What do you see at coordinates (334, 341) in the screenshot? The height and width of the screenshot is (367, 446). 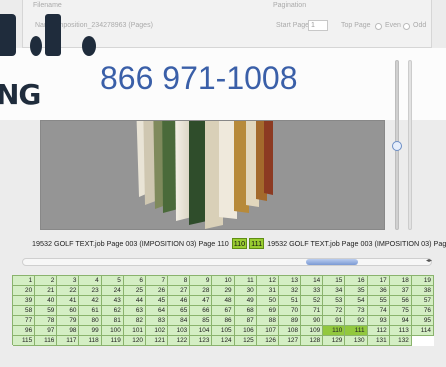 I see `page-cell: 129` at bounding box center [334, 341].